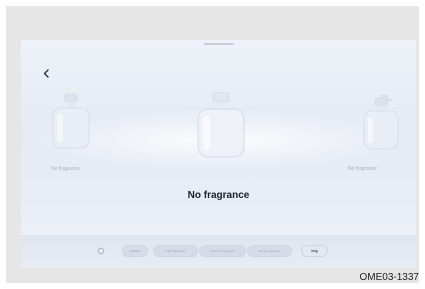 The height and width of the screenshot is (289, 425). I want to click on back-button, so click(46, 74).